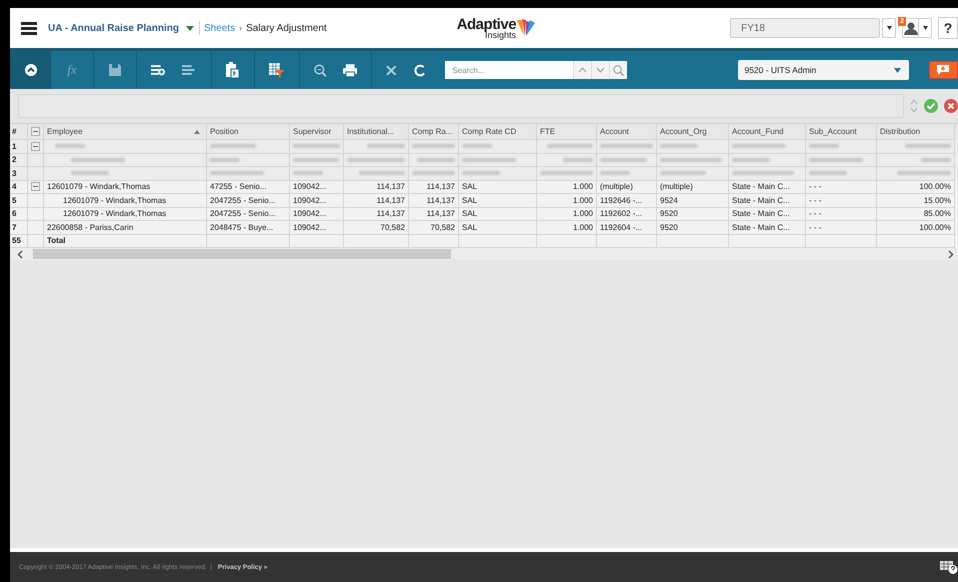 The image size is (958, 582). I want to click on save-icon, so click(115, 70).